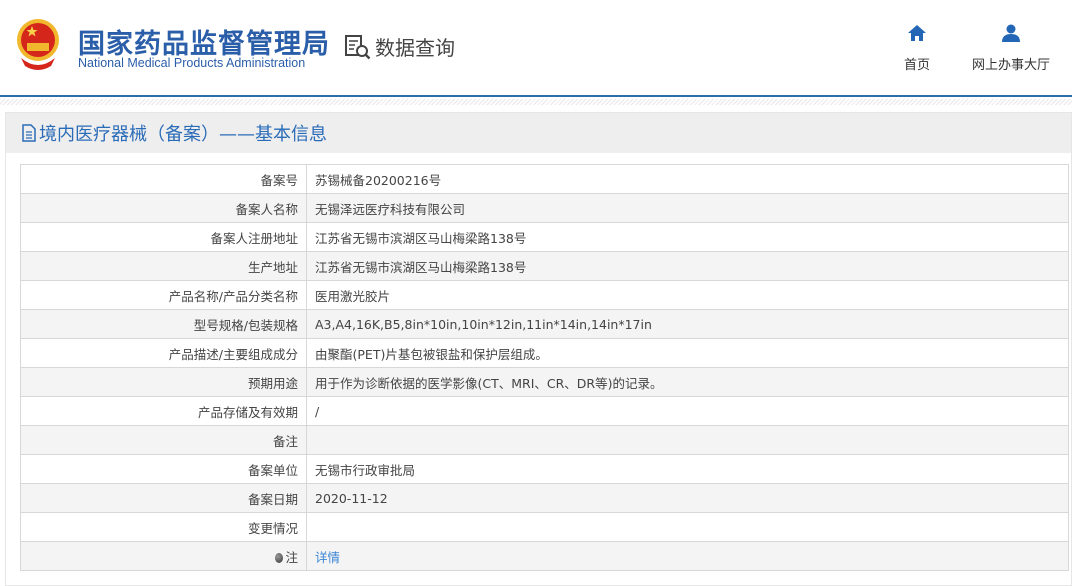  I want to click on row-label: 预期用途, so click(163, 382).